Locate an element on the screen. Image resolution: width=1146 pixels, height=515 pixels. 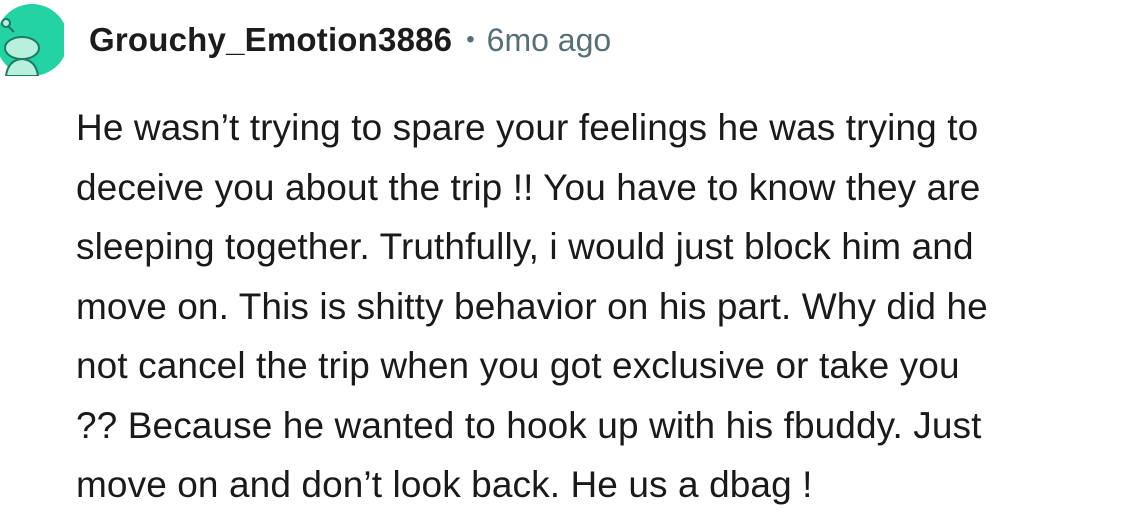
avatar is located at coordinates (34, 40).